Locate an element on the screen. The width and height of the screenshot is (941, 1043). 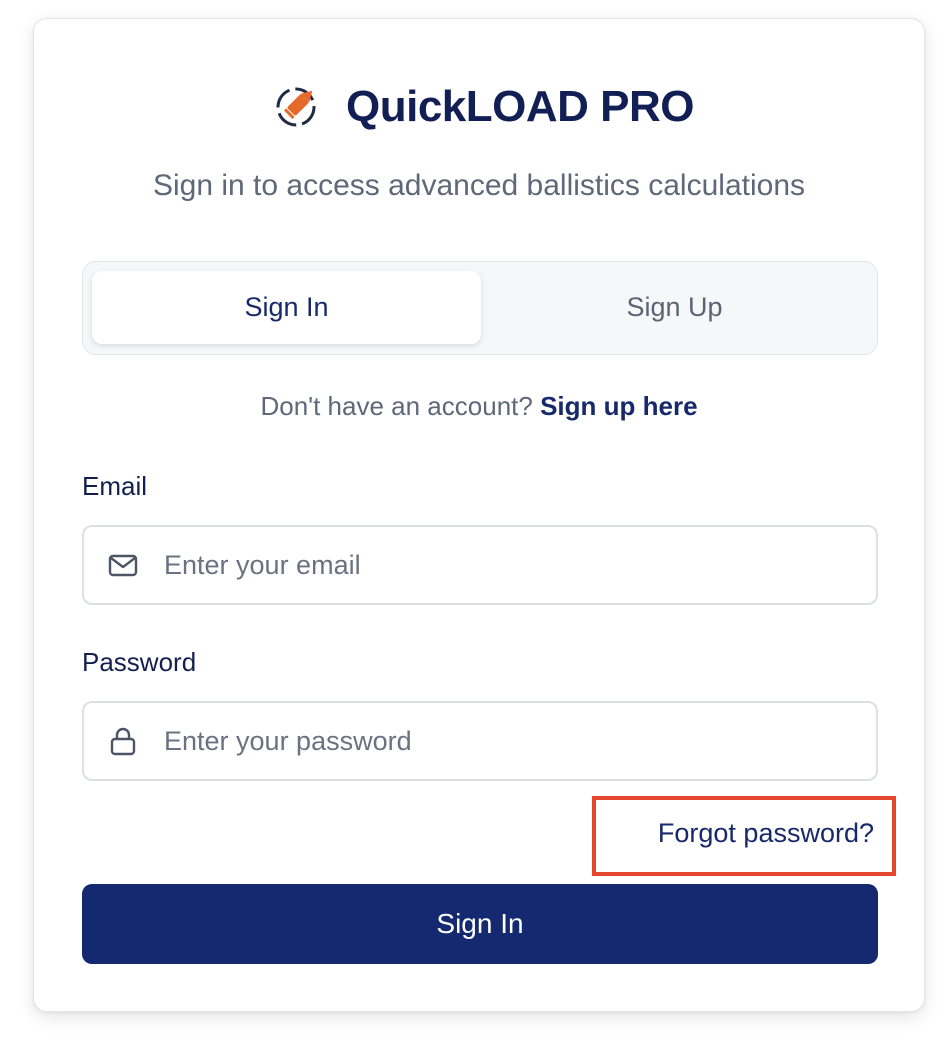
email-label: Email is located at coordinates (115, 486).